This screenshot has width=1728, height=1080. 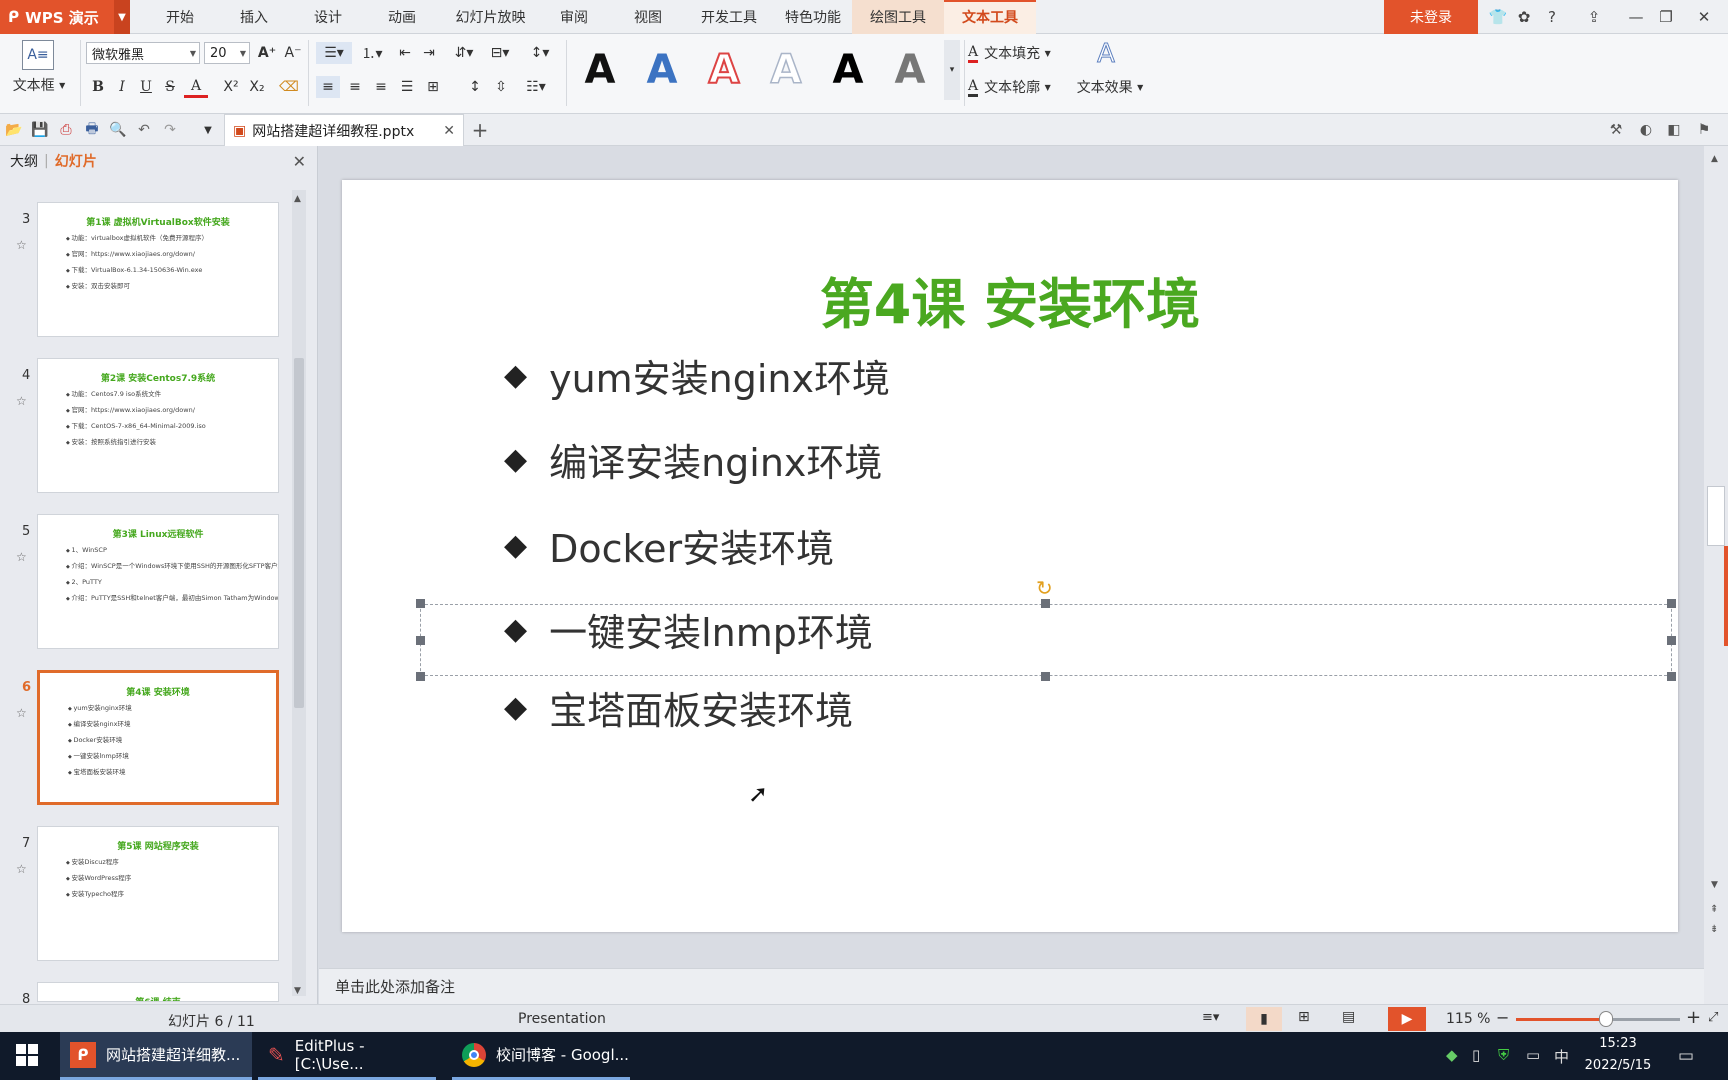 What do you see at coordinates (208, 130) in the screenshot?
I see `customize-dropdown-icon: ▼` at bounding box center [208, 130].